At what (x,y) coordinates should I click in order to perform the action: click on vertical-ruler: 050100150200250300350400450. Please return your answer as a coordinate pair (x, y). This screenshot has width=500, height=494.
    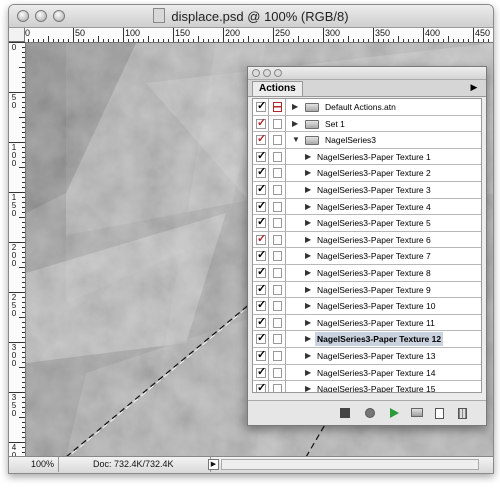
    Looking at the image, I should click on (17, 249).